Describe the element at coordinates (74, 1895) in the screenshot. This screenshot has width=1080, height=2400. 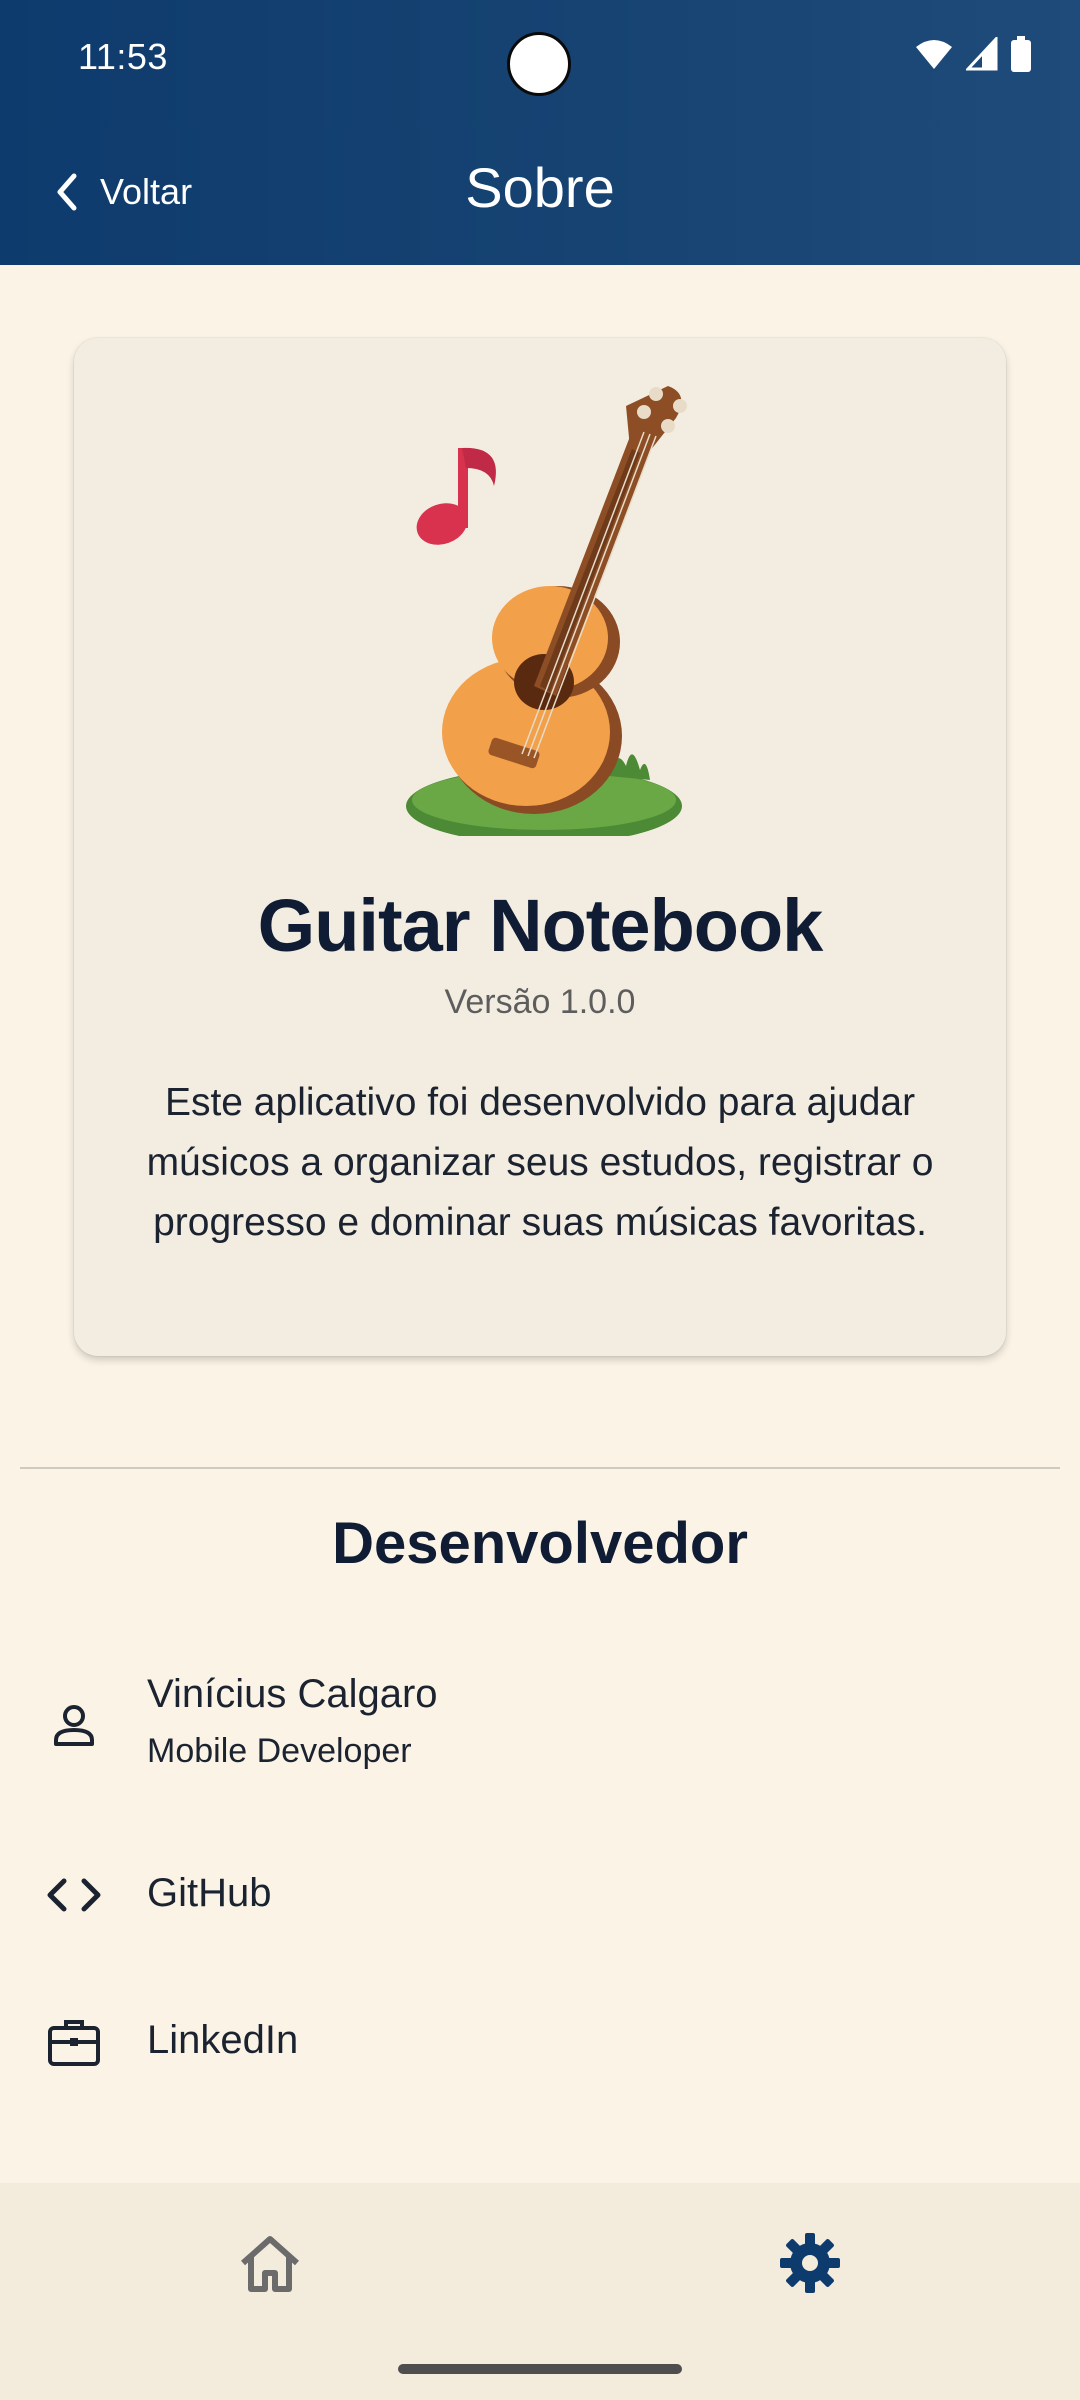
I see `code-icon` at that location.